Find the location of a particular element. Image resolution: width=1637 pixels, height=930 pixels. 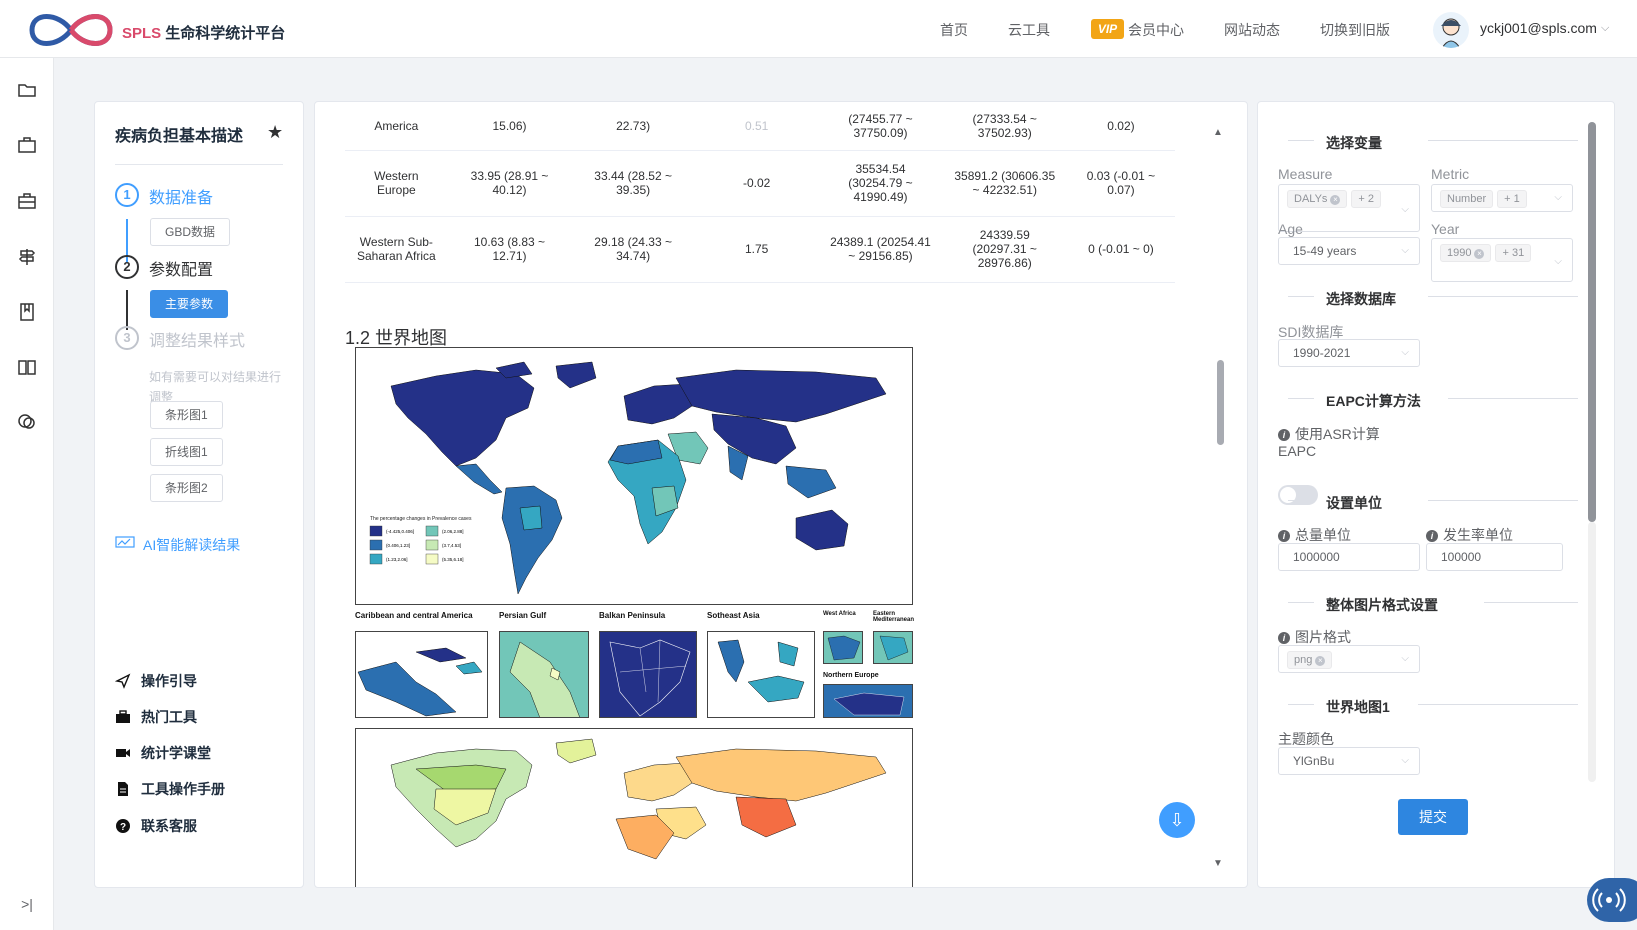

help-manual: 工具操作手册 is located at coordinates (170, 789).